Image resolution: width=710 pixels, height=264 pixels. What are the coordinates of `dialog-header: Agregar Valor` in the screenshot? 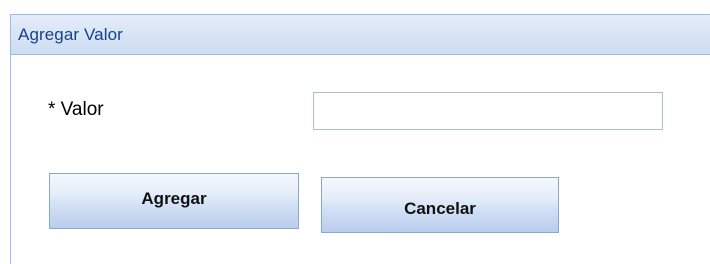 It's located at (360, 35).